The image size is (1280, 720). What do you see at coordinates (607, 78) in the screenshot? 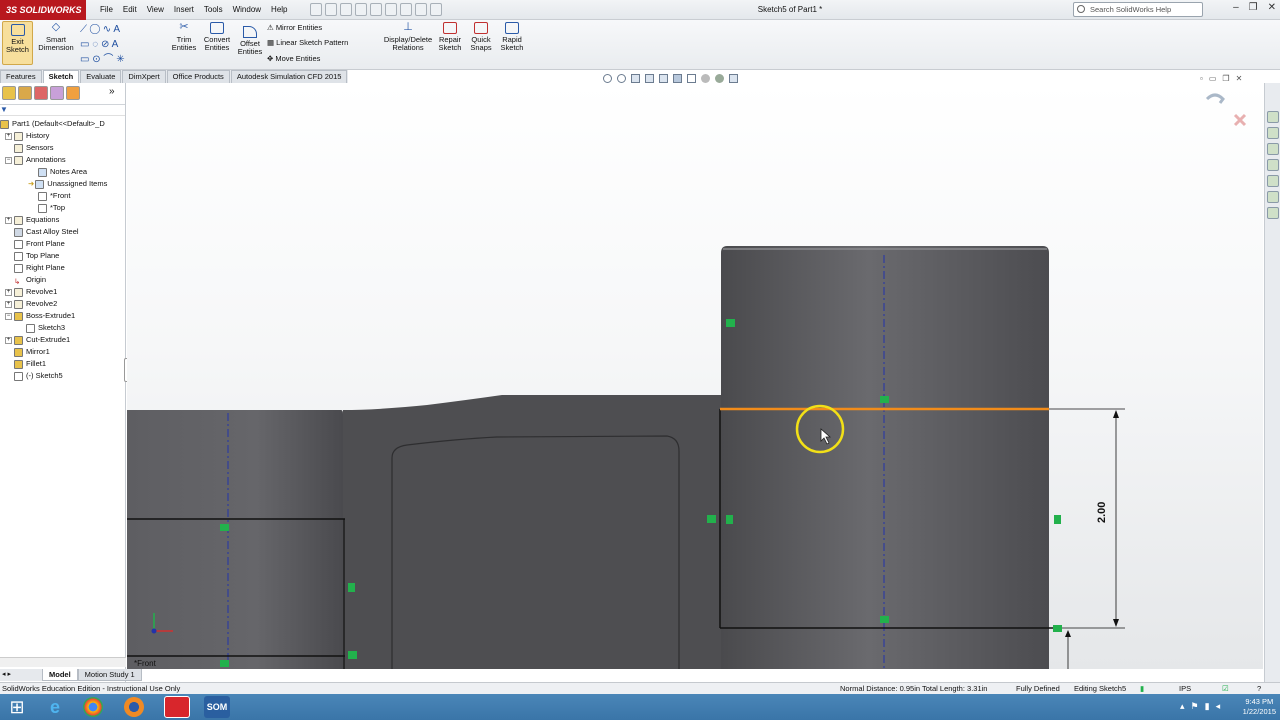
I see `zoom-to-fit-icon` at bounding box center [607, 78].